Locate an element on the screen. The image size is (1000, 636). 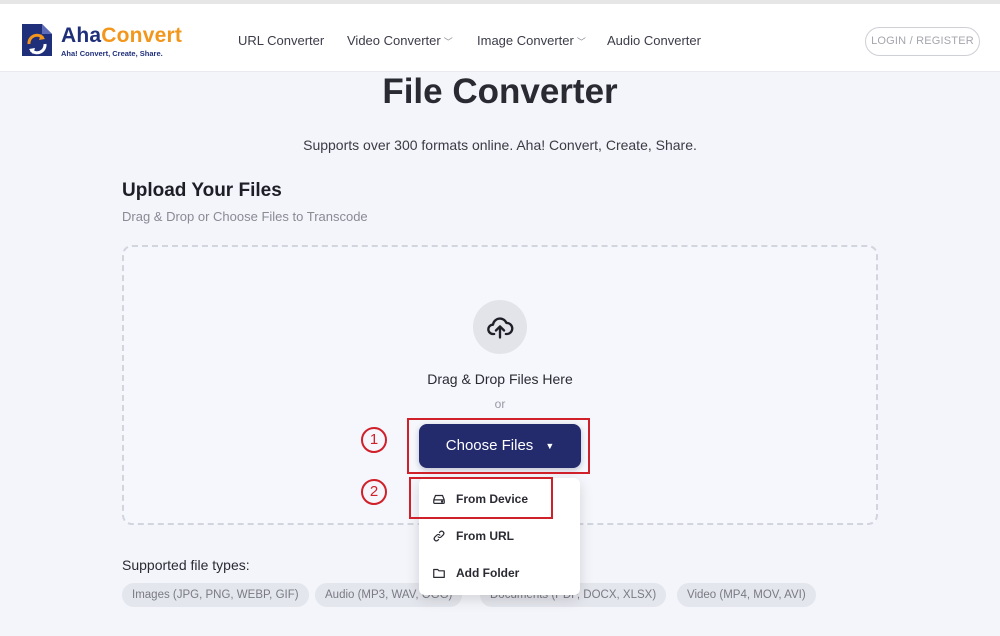
logo-icon is located at coordinates (37, 40).